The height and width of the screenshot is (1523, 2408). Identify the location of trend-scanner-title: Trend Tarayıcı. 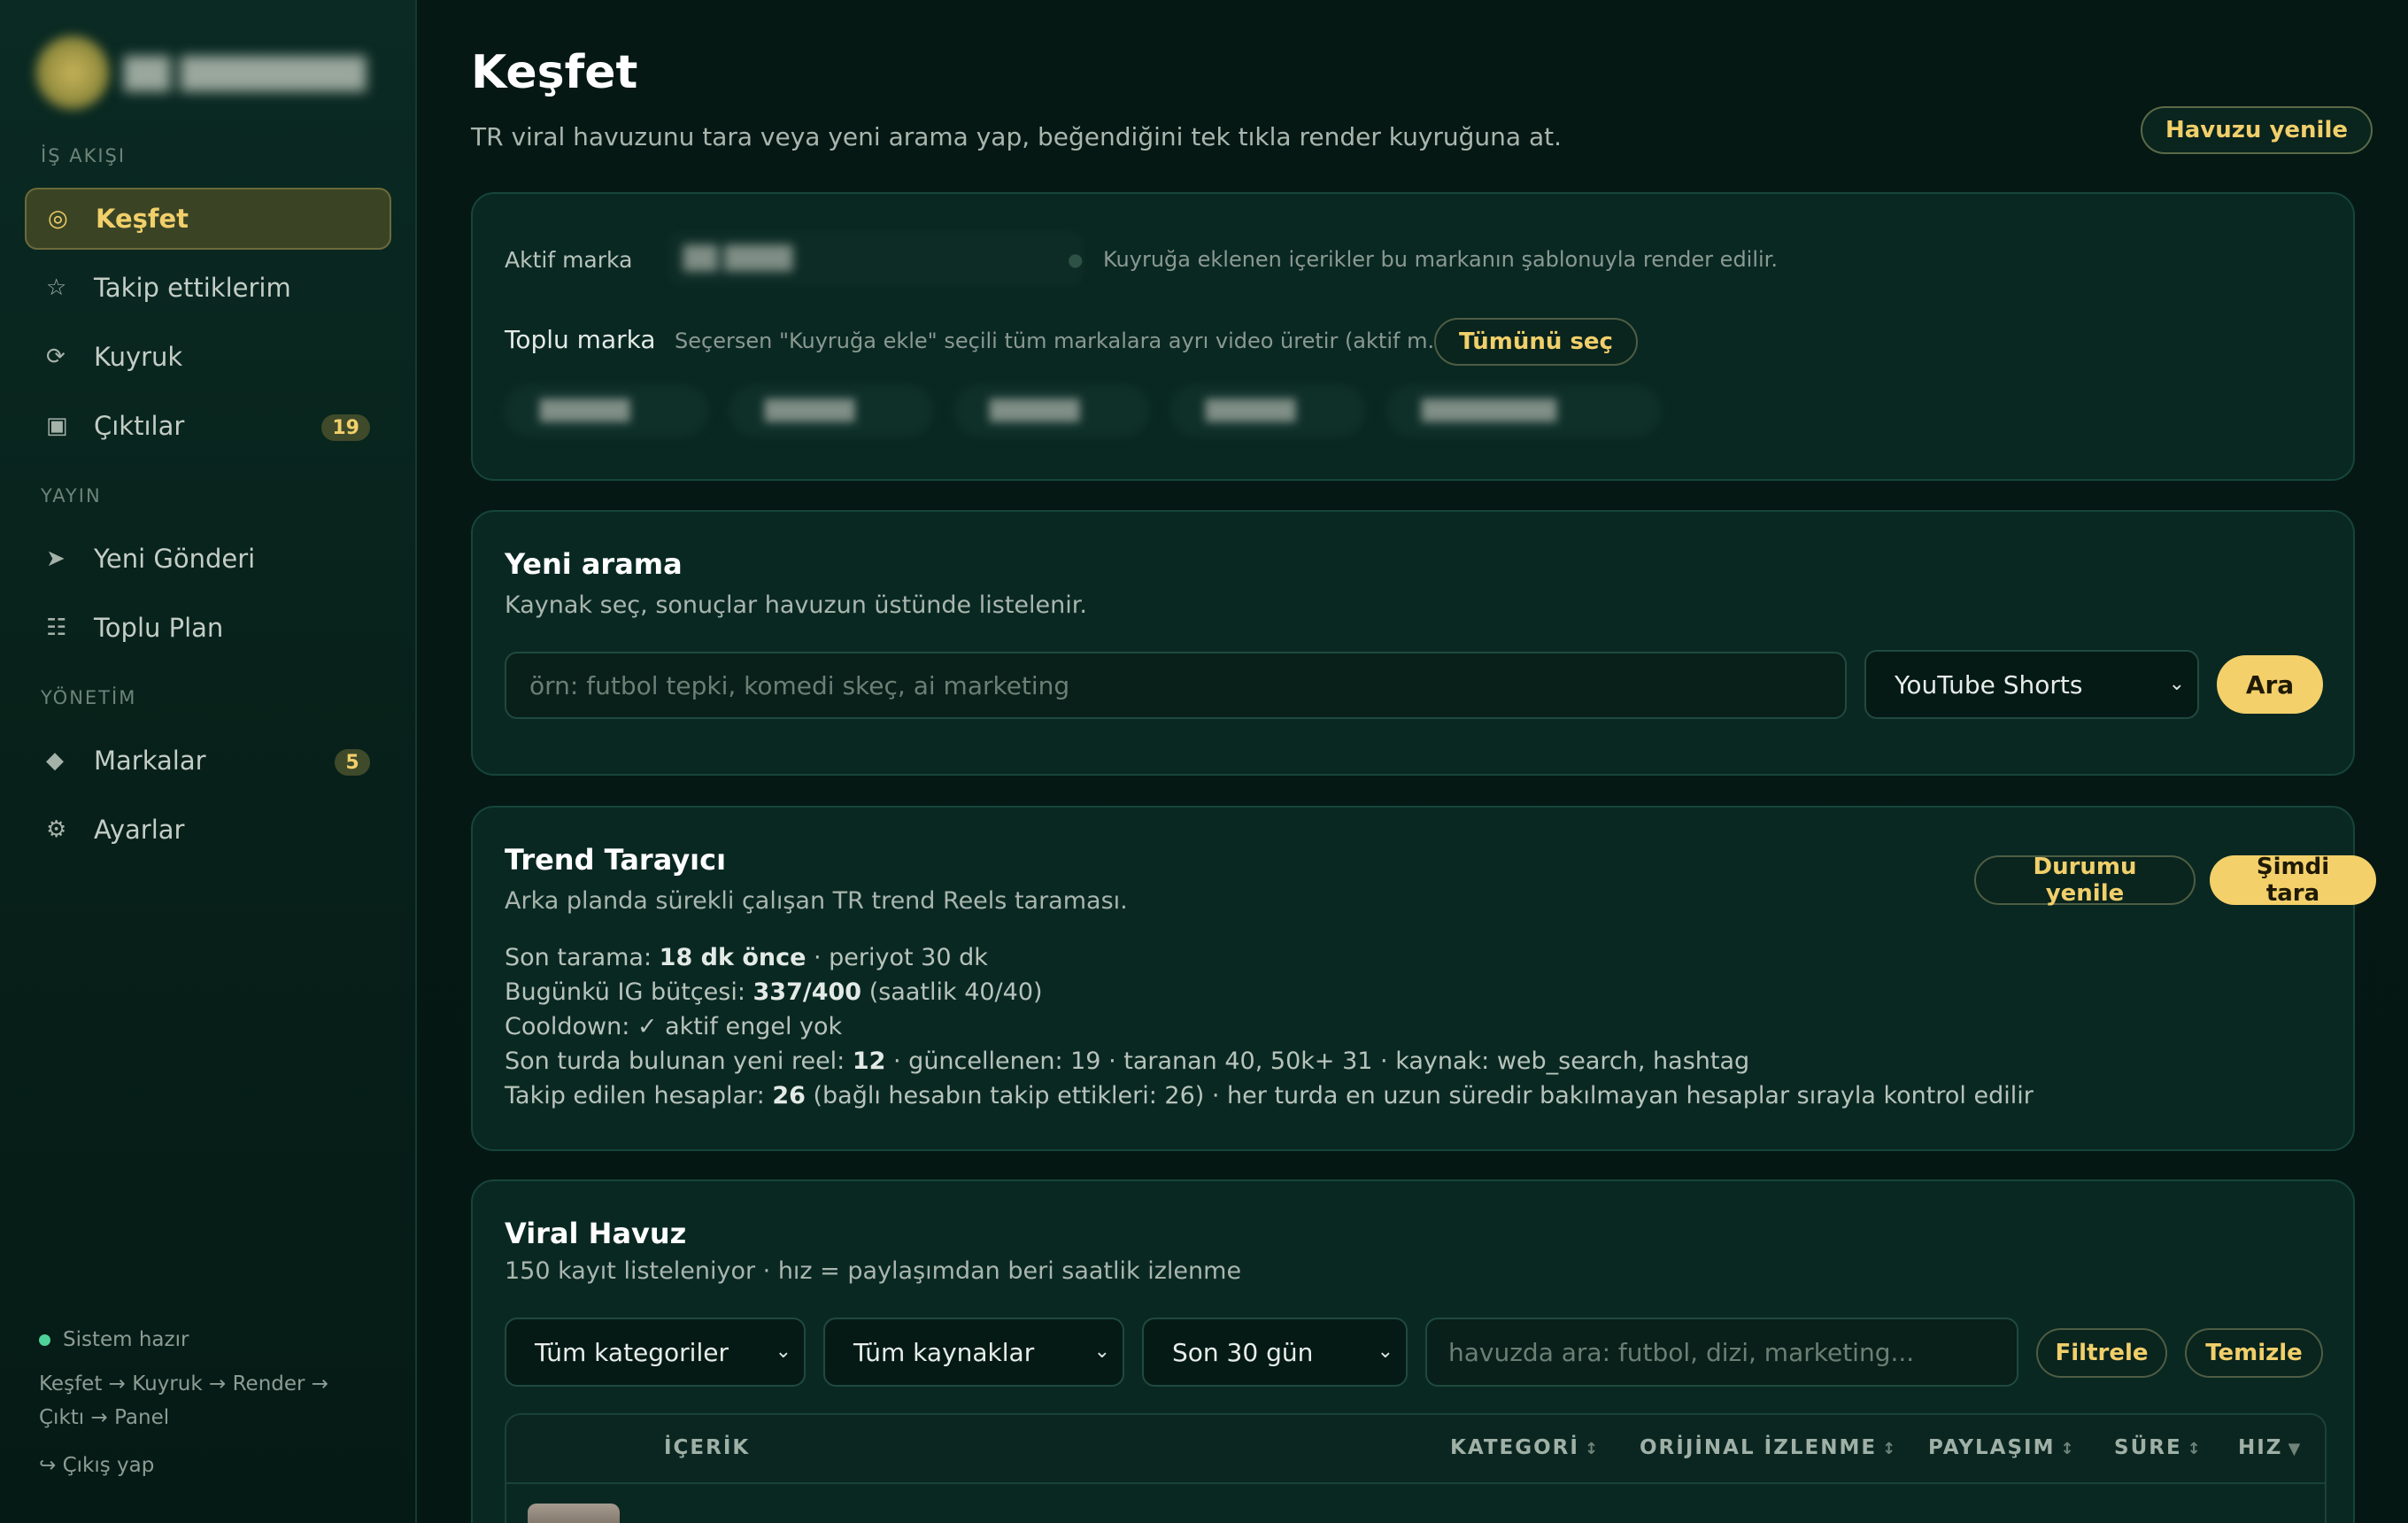
(616, 860).